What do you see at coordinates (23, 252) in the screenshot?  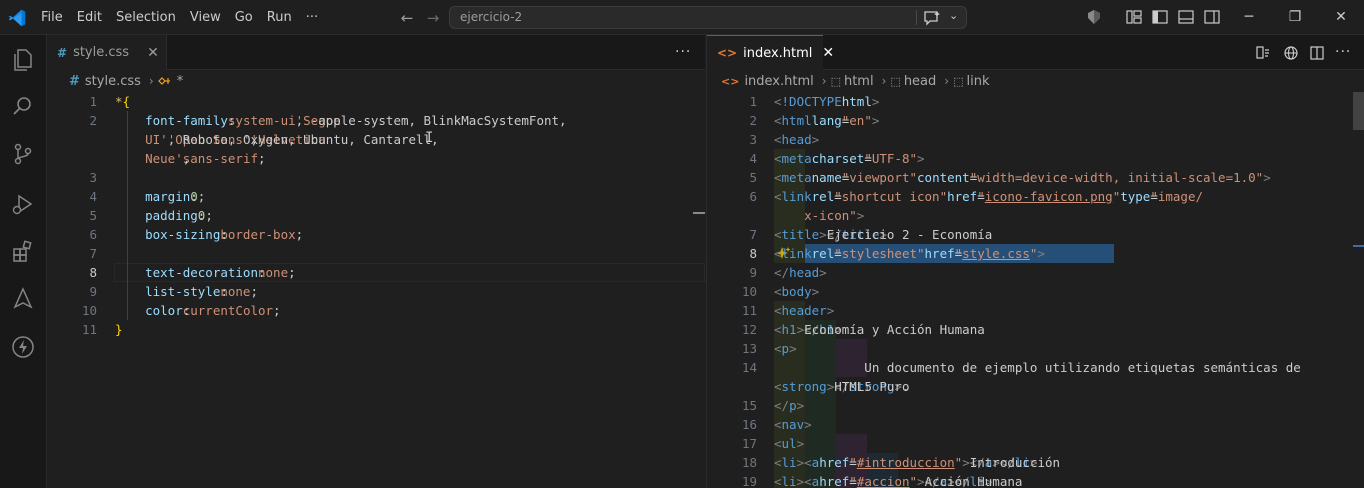 I see `extensions-icon` at bounding box center [23, 252].